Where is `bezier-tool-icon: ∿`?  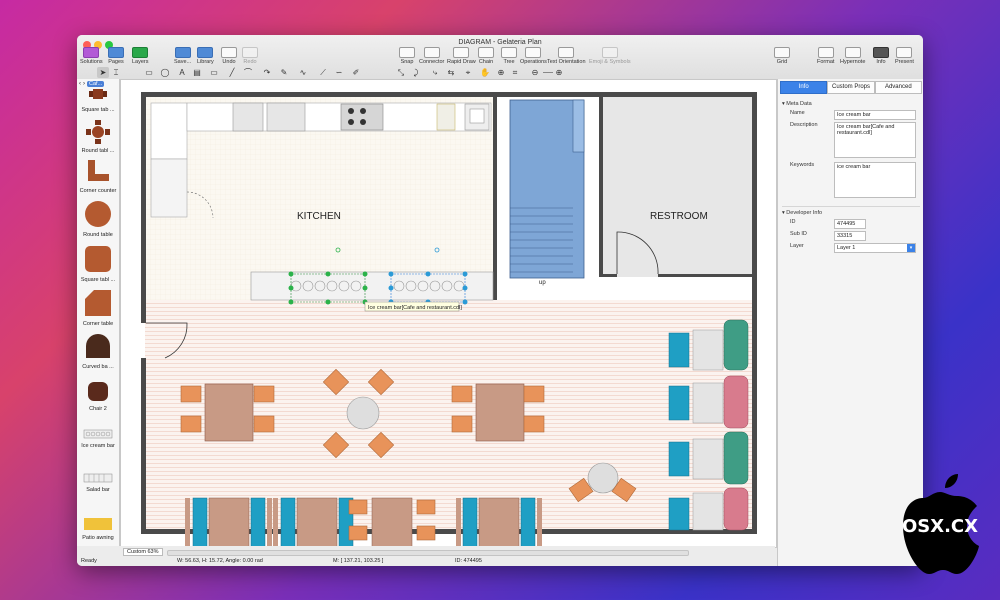
bezier-tool-icon: ∿ is located at coordinates (303, 72).